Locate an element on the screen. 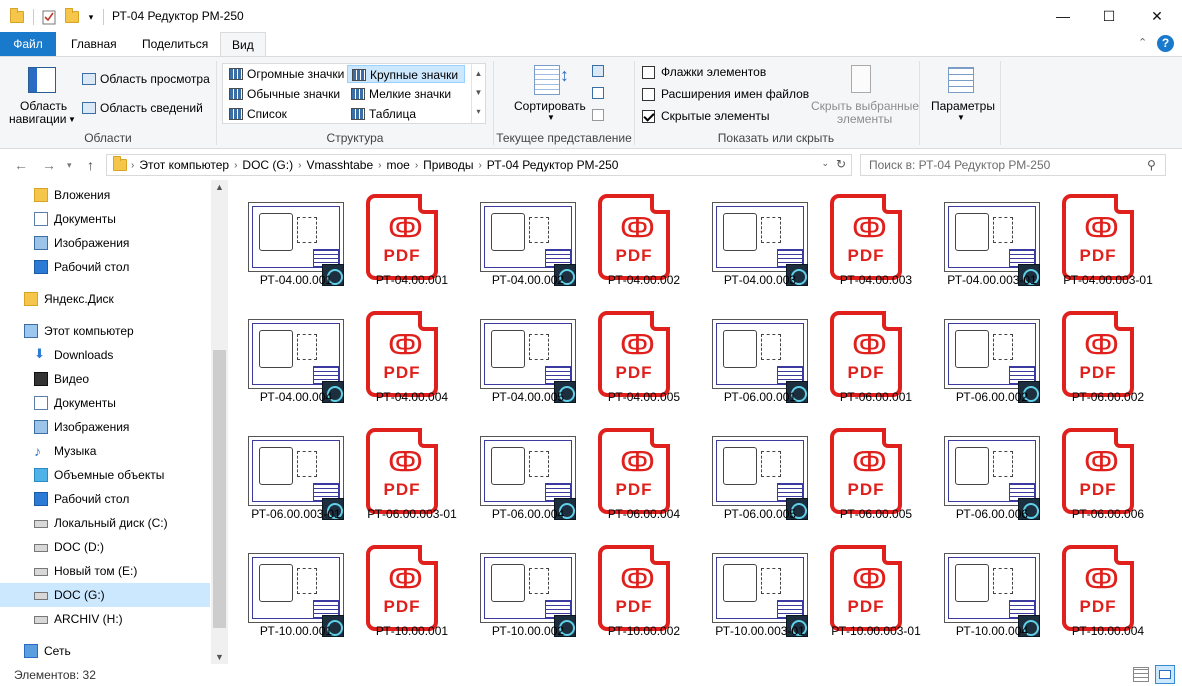 Image resolution: width=1182 pixels, height=686 pixels. pdf-file-item: ↂ PDF РТ-04.00.003-01 is located at coordinates (1098, 236).